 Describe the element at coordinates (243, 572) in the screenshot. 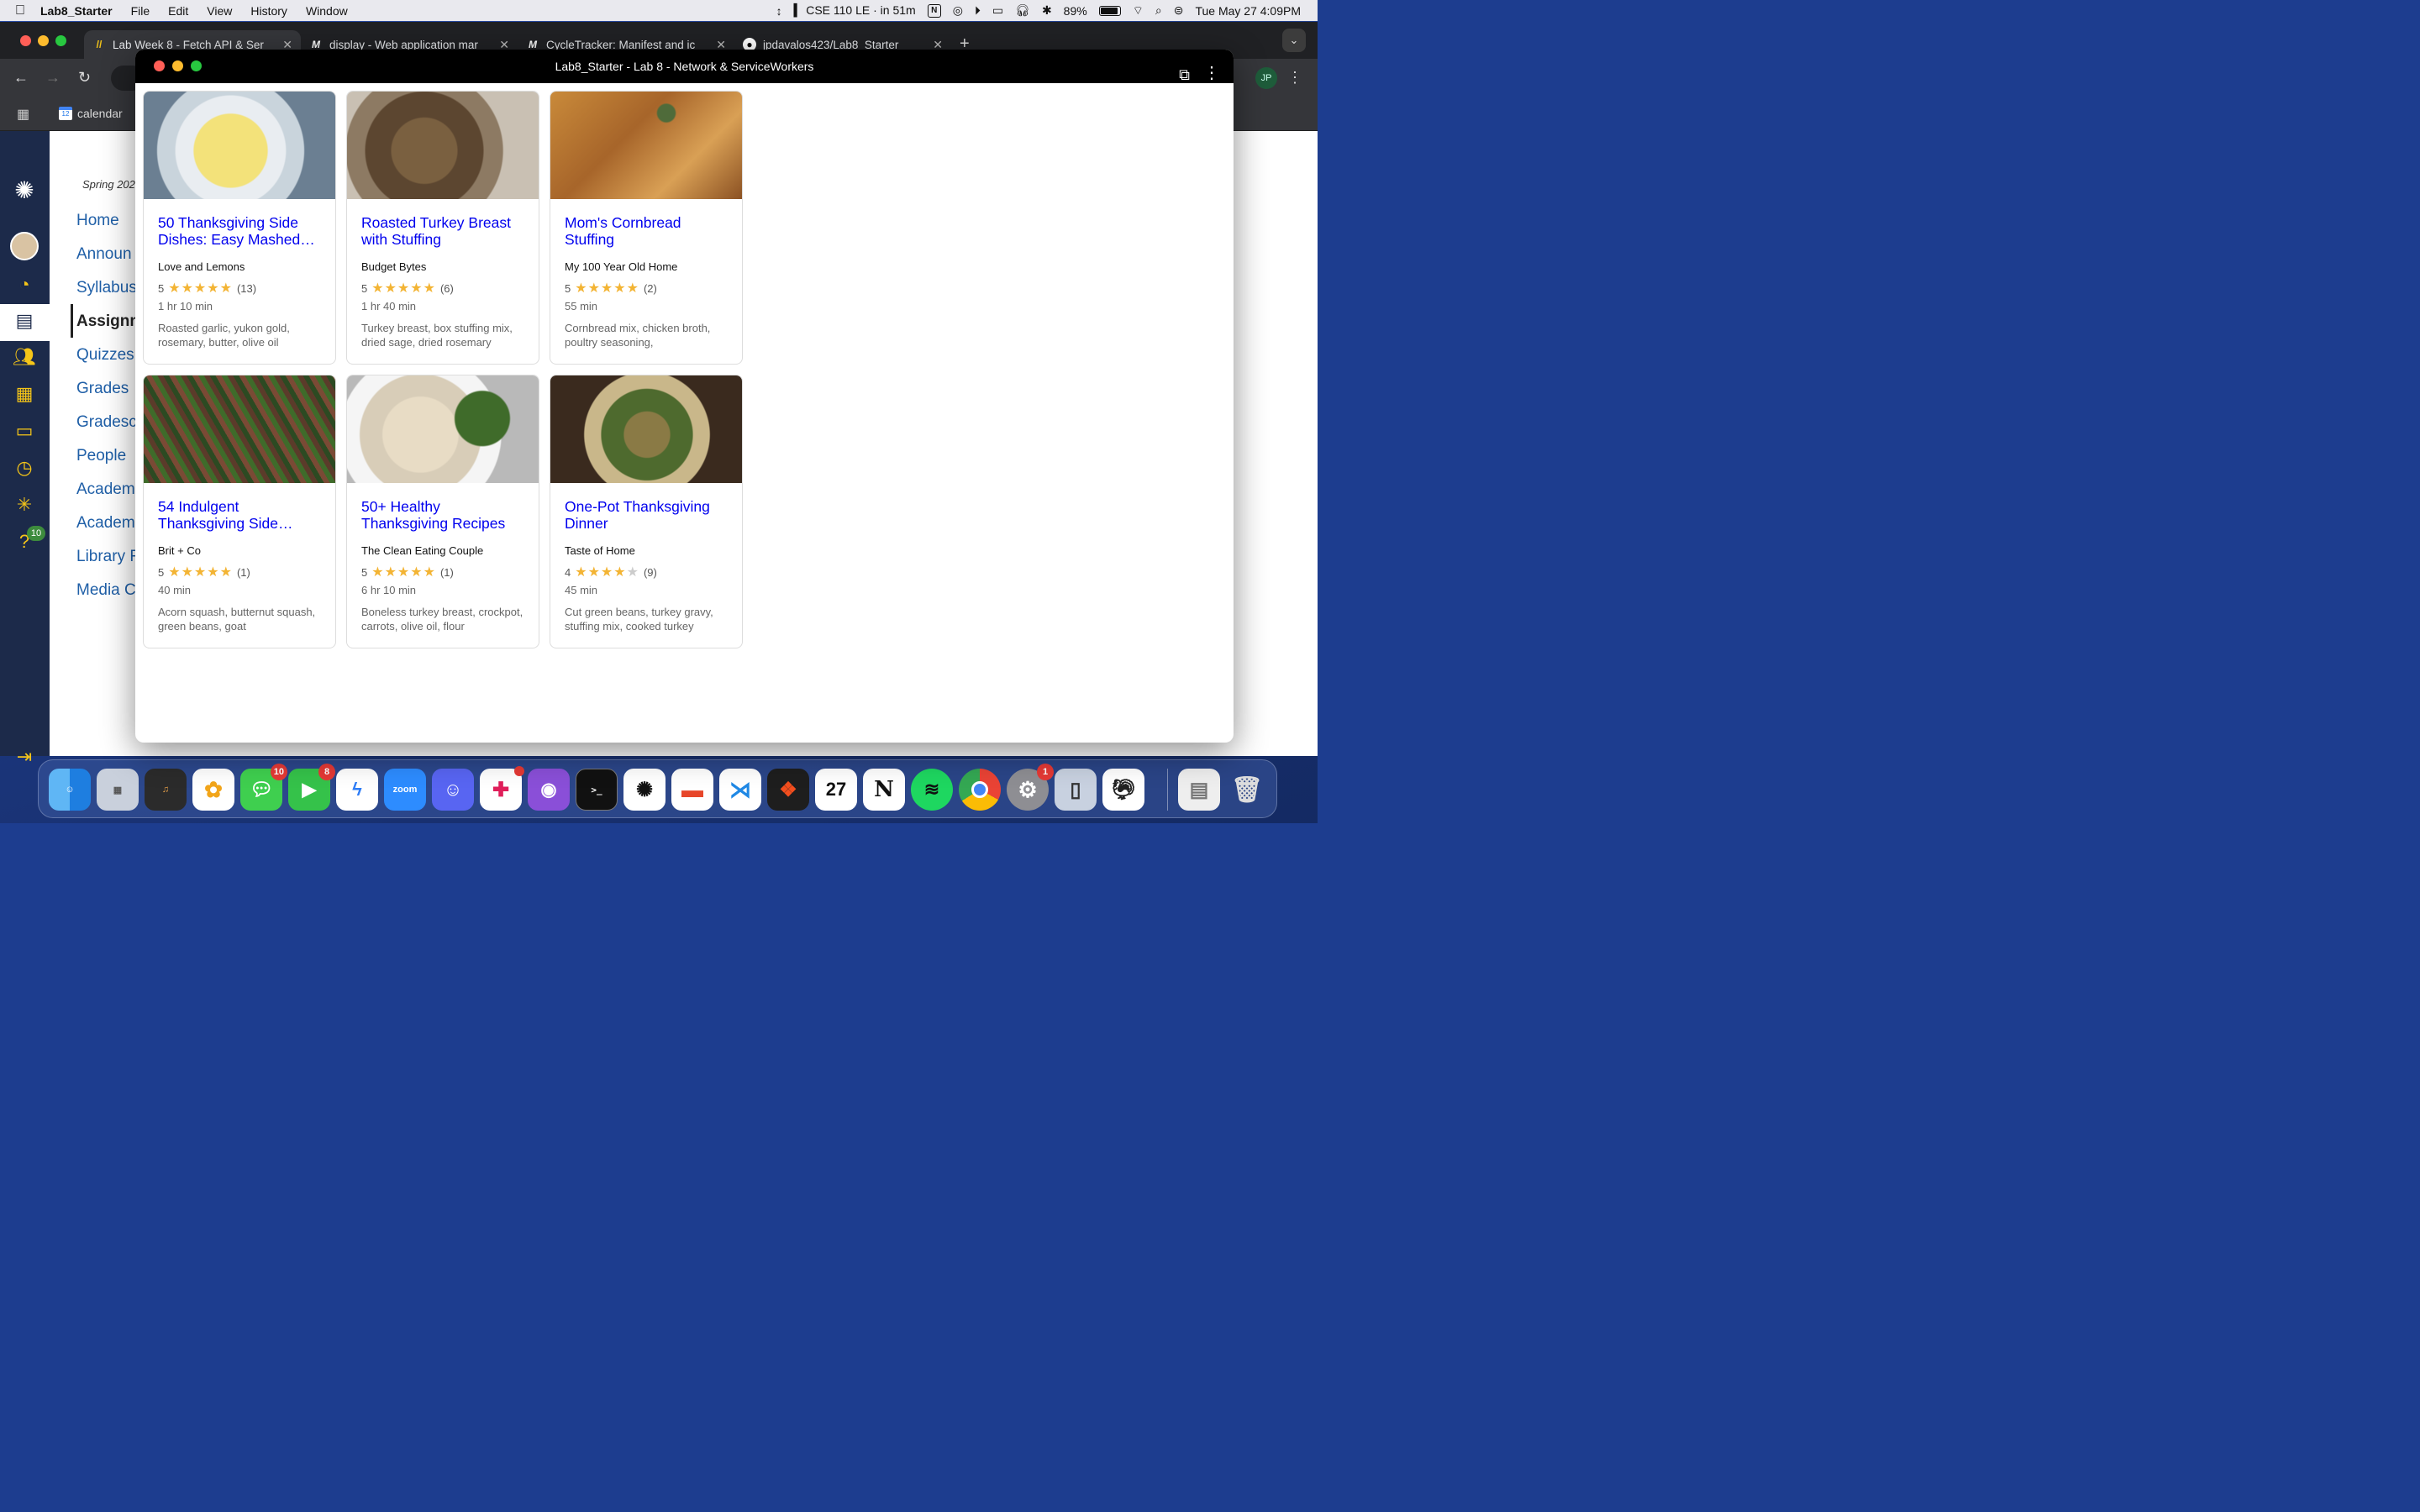

I see `rating-count: (1)` at that location.